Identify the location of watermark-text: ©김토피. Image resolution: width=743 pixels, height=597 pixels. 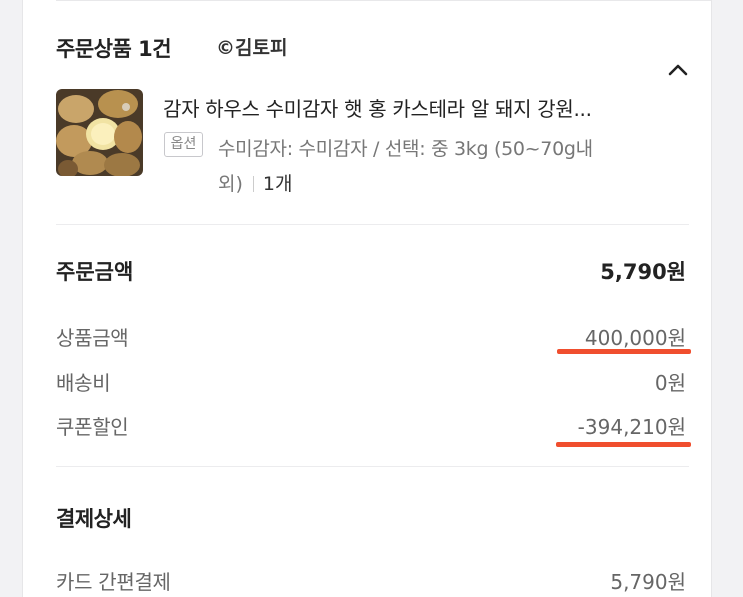
(252, 48).